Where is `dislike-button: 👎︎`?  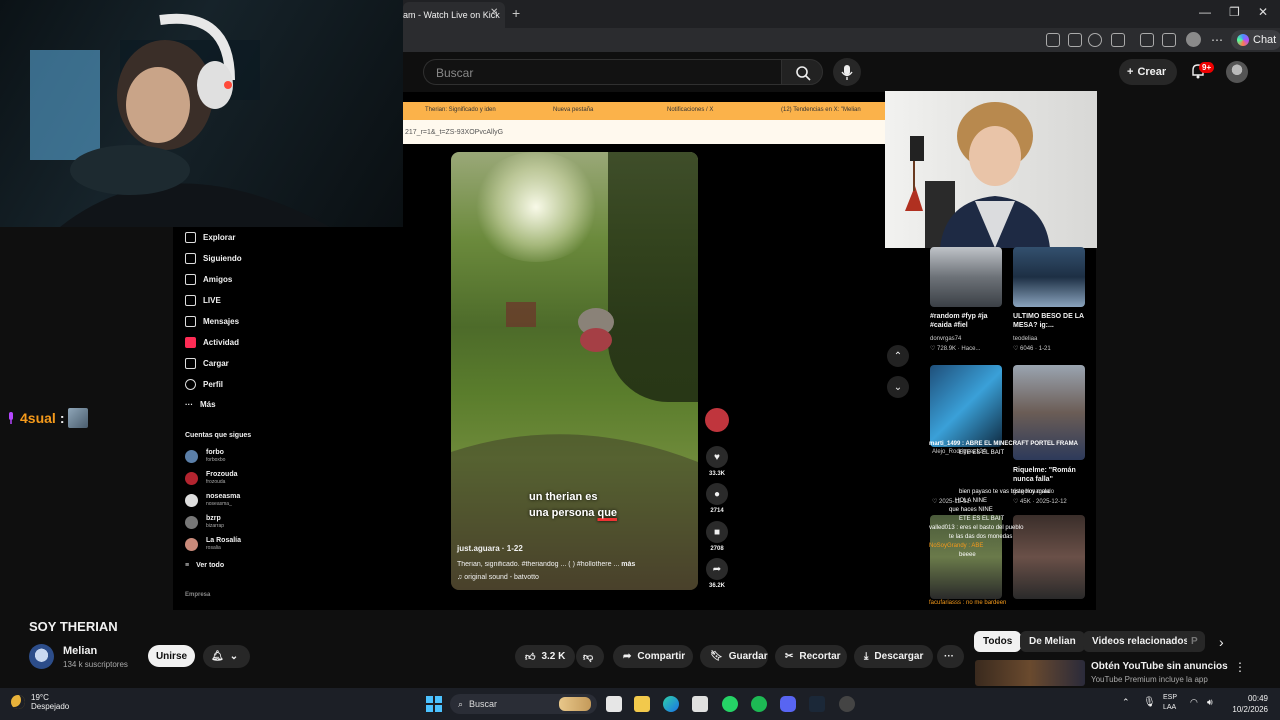
dislike-button: 👎︎ is located at coordinates (590, 656).